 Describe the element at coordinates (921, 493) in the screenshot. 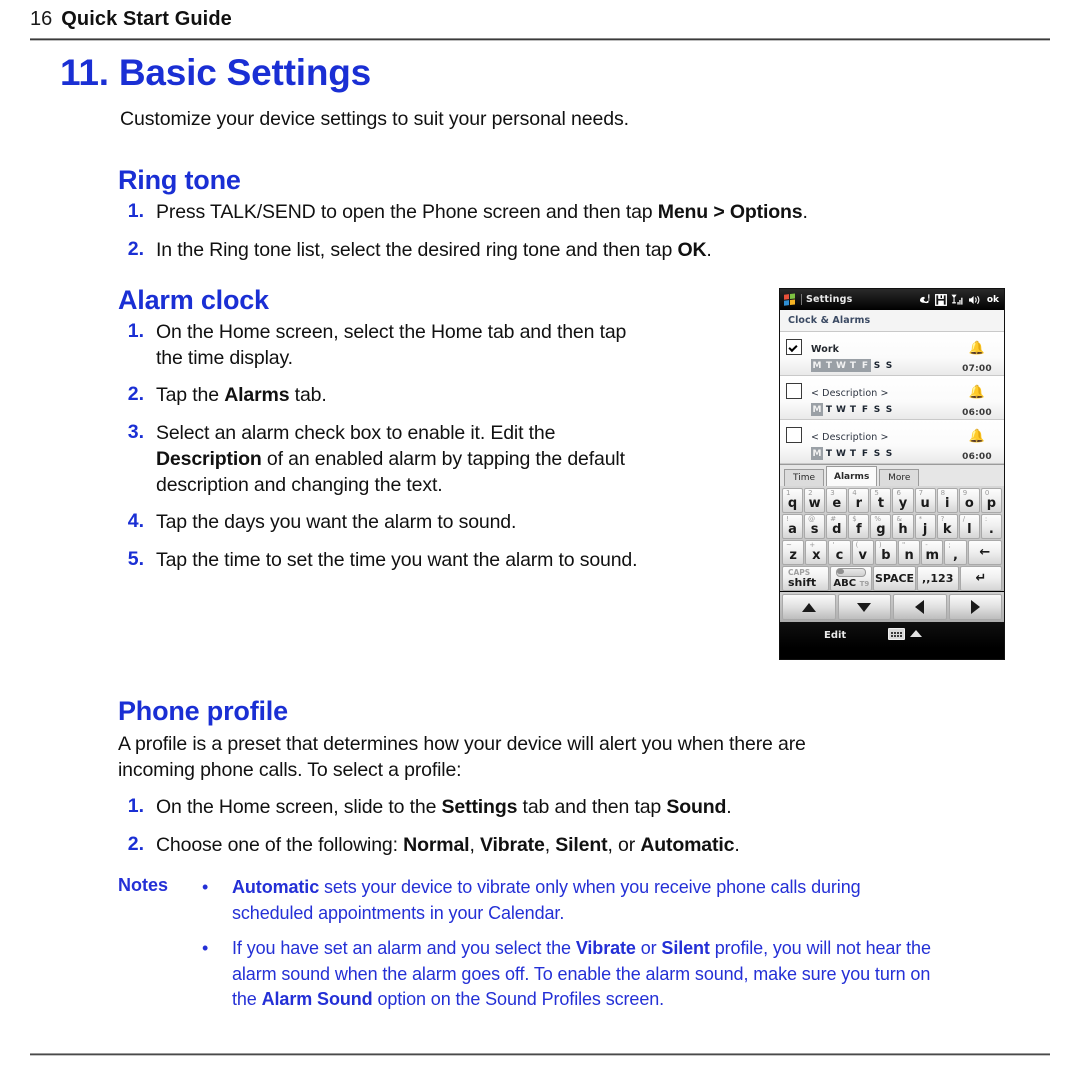

I see `key-superscript: 7` at that location.